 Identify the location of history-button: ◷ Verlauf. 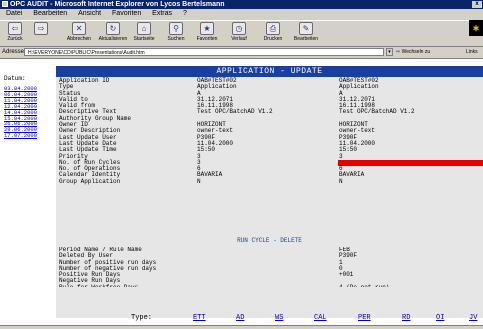
(239, 32).